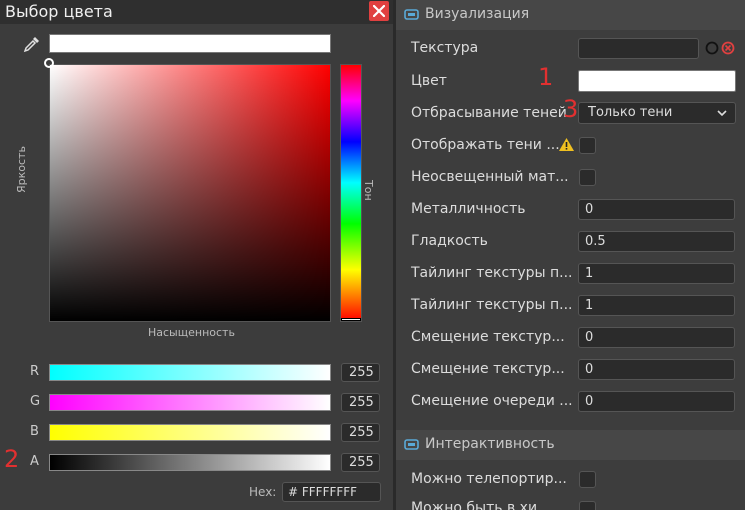 This screenshot has width=745, height=510. What do you see at coordinates (59, 11) in the screenshot?
I see `picker-title: Выбор цвета` at bounding box center [59, 11].